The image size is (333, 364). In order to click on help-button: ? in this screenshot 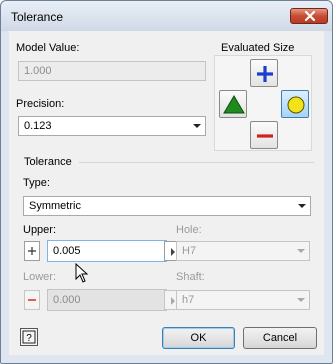, I will do `click(29, 337)`.